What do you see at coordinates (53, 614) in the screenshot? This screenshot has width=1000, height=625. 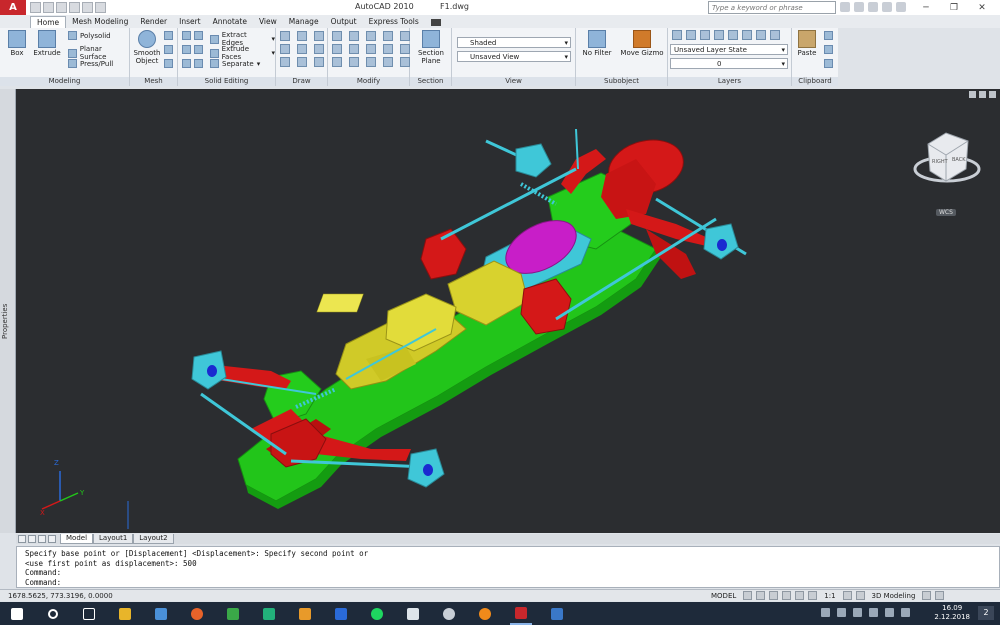 I see `taskbar-search` at bounding box center [53, 614].